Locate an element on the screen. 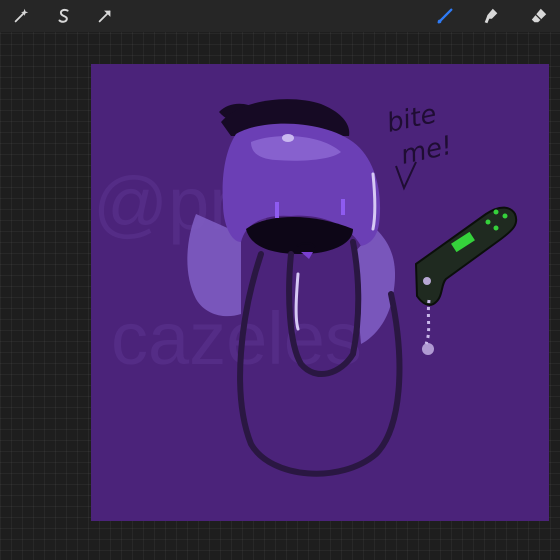 The width and height of the screenshot is (560, 560). device-body is located at coordinates (466, 256).